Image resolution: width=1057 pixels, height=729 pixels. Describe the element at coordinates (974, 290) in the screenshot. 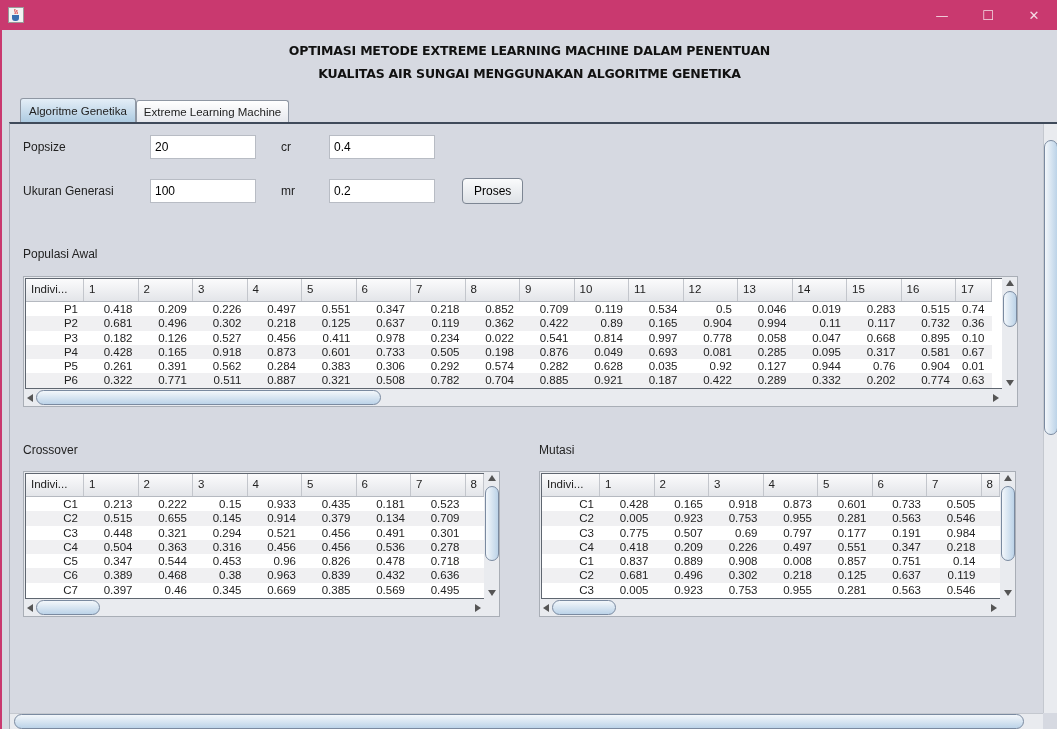

I see `column-header: 17` at that location.